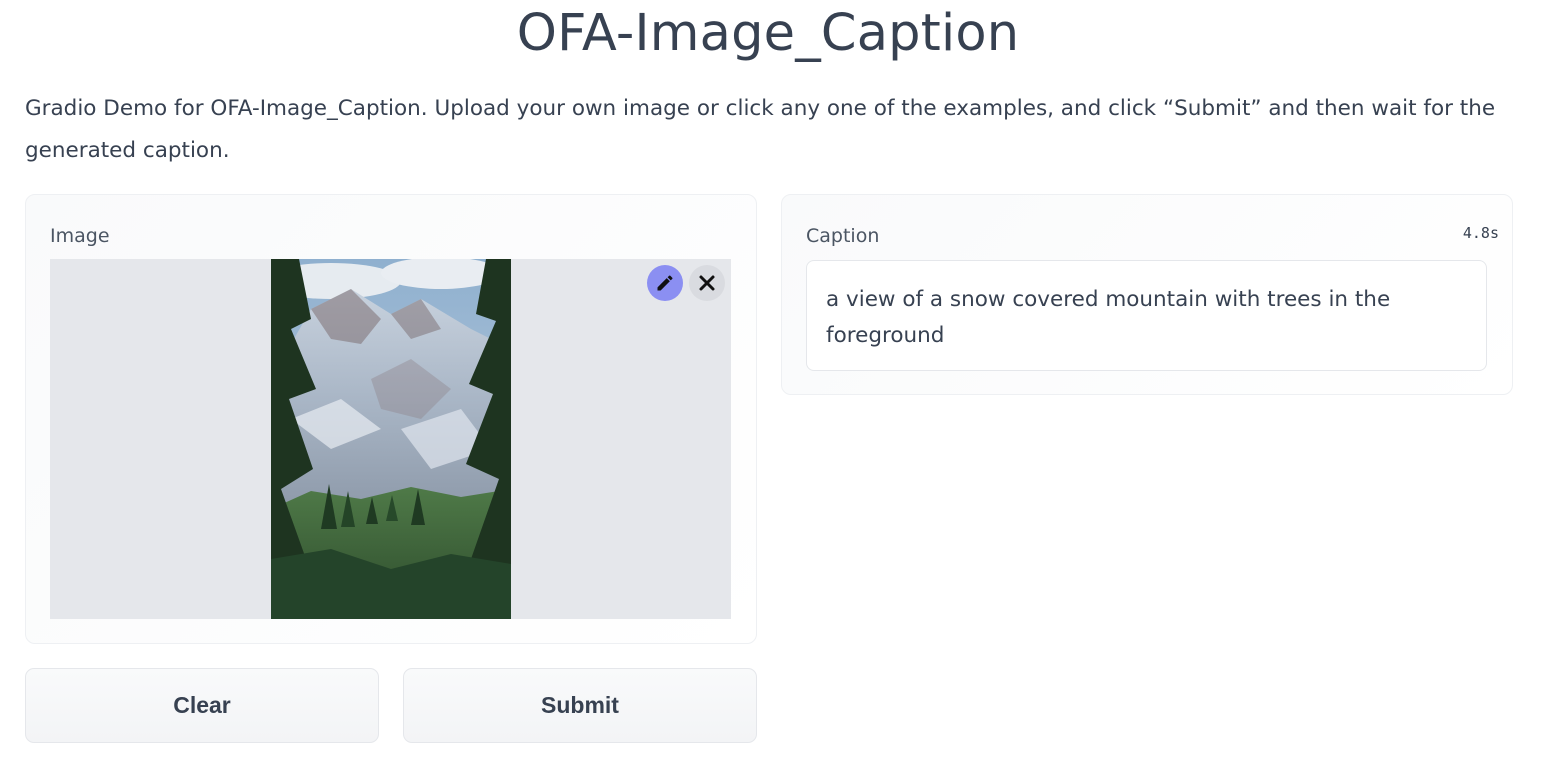 The image size is (1565, 763). I want to click on remove-image-button, so click(707, 283).